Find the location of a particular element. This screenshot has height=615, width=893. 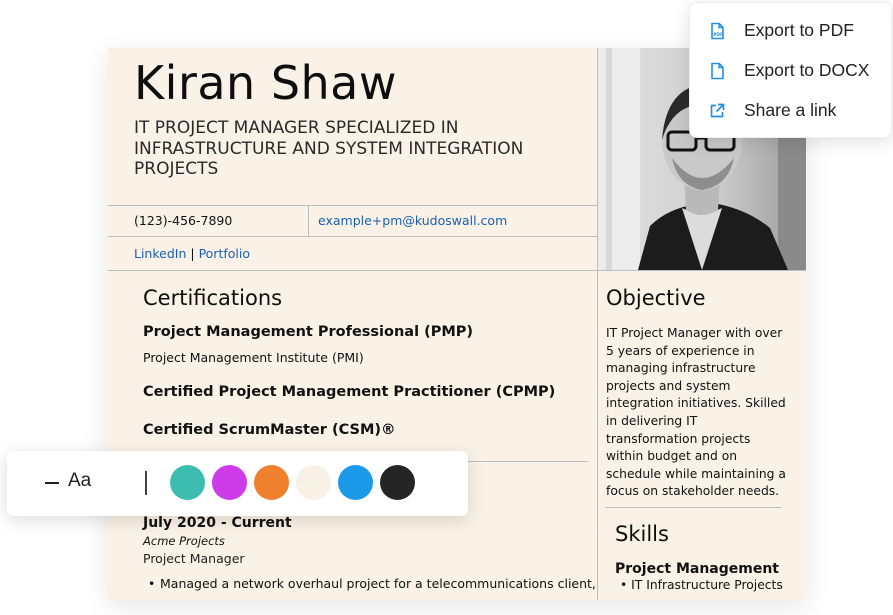

color-swatch-black is located at coordinates (397, 482).